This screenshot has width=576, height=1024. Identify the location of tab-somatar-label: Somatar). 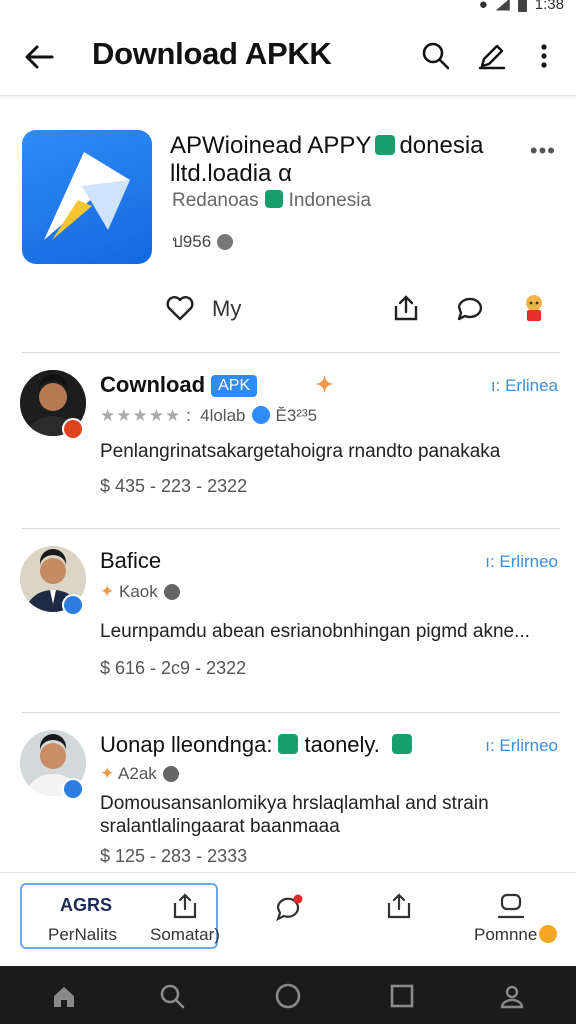
(185, 935).